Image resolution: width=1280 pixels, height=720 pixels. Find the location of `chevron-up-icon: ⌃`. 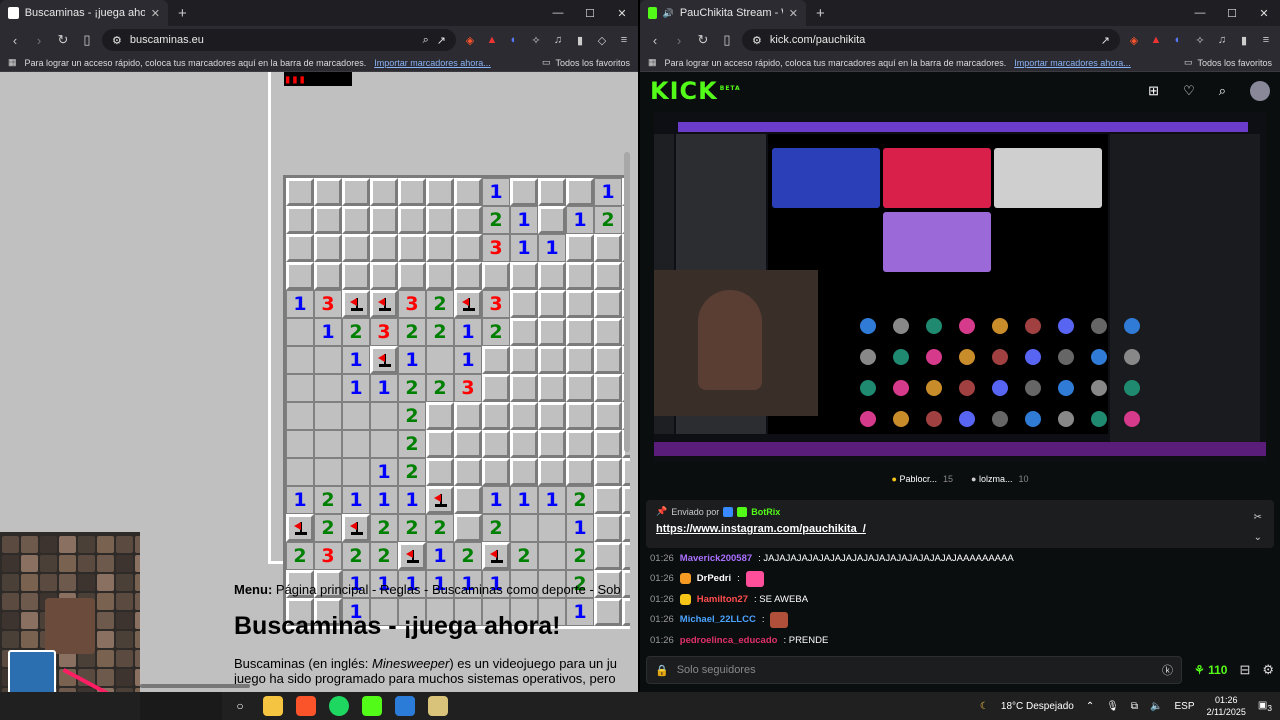

chevron-up-icon: ⌃ is located at coordinates (1090, 706).